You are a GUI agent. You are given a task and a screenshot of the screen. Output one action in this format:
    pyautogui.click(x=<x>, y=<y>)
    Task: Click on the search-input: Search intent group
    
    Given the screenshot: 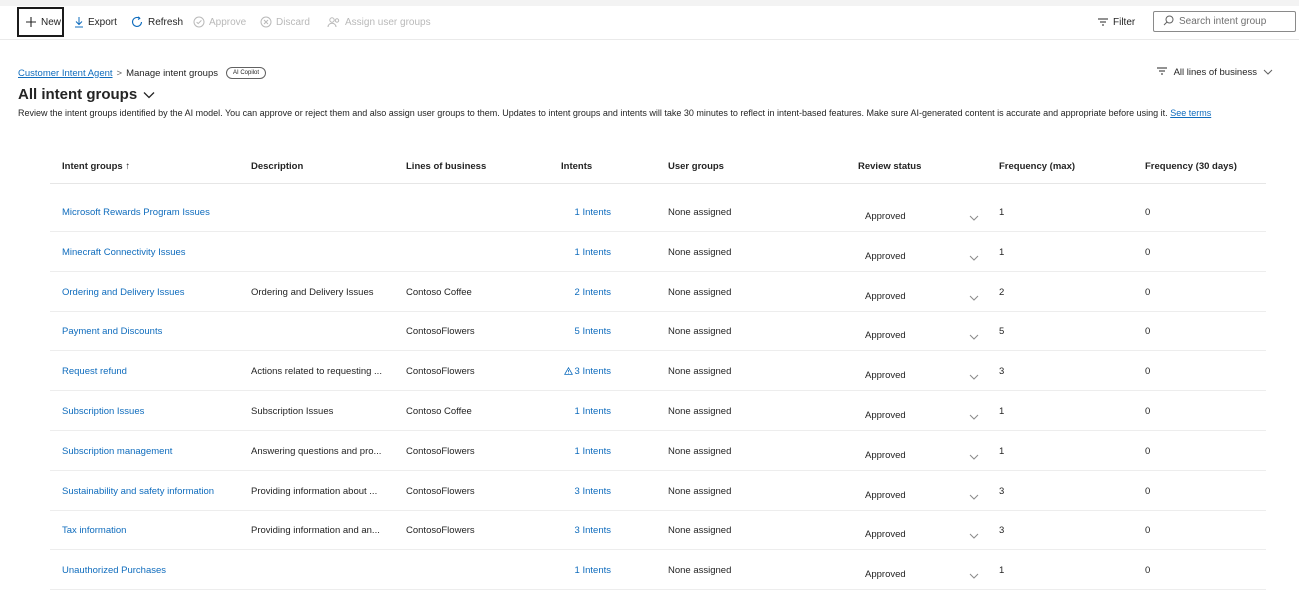 What is the action you would take?
    pyautogui.click(x=1224, y=21)
    